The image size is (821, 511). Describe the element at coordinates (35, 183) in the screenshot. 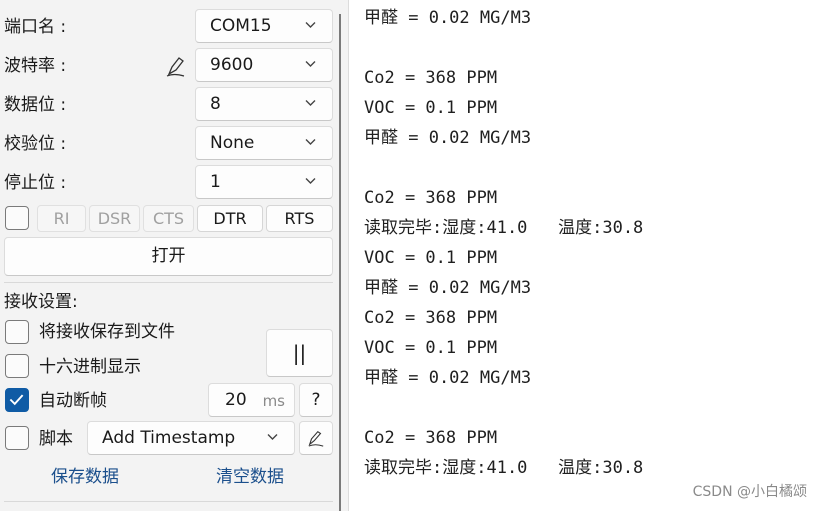

I see `stopbits-label: 停止位 :` at that location.